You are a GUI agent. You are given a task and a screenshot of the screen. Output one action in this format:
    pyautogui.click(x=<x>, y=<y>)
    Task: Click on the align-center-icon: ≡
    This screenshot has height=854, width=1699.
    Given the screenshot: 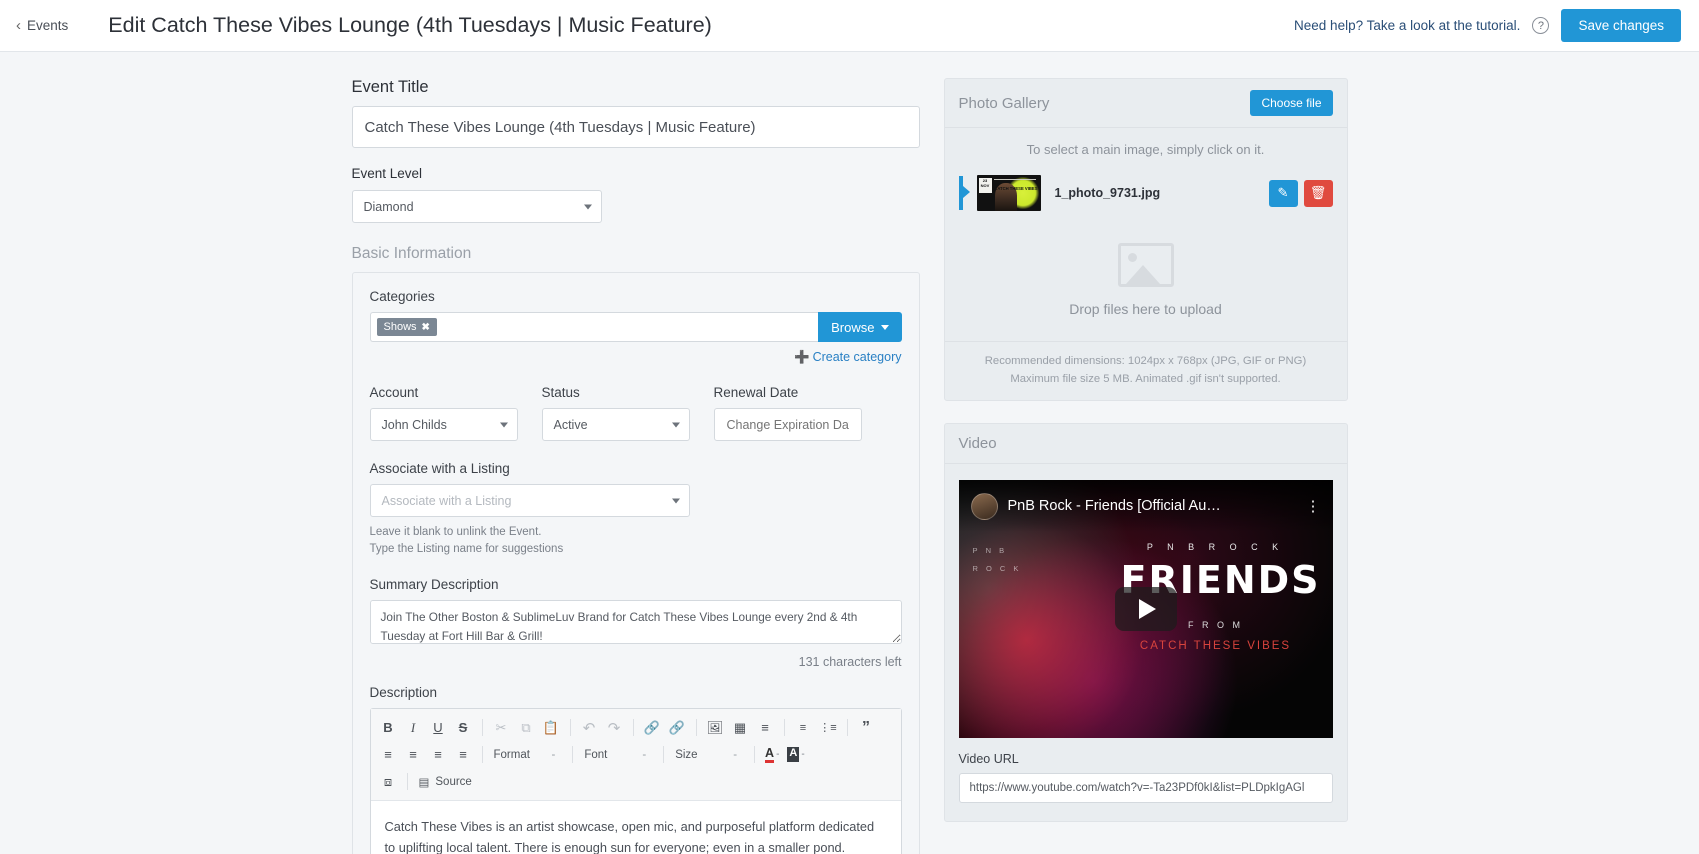 What is the action you would take?
    pyautogui.click(x=413, y=754)
    